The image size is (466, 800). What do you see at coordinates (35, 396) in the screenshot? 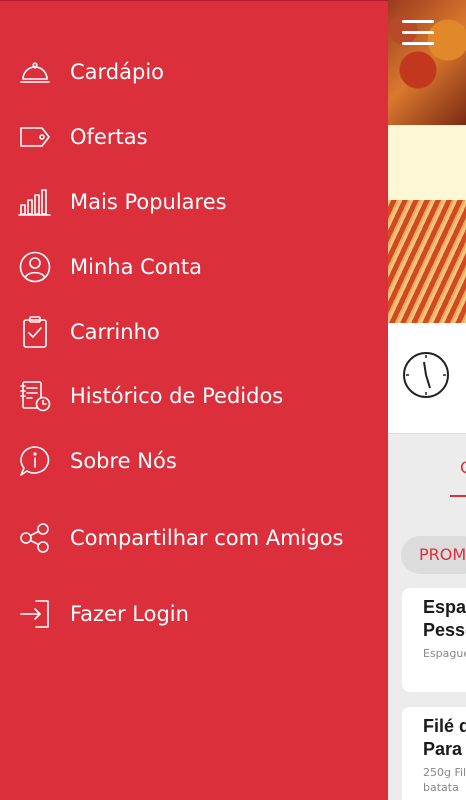
I see `order-history-icon` at bounding box center [35, 396].